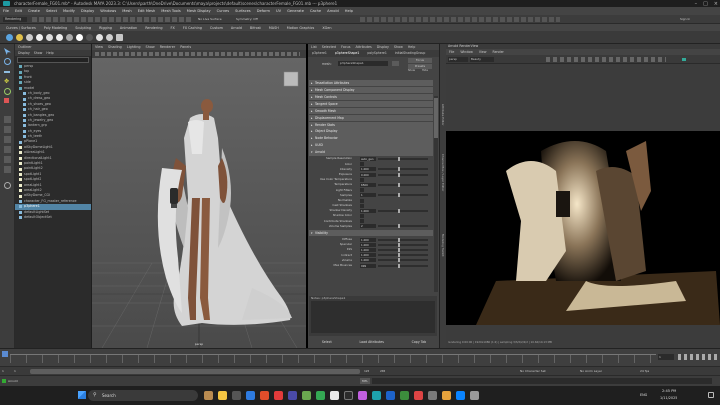 The width and height of the screenshot is (720, 405). Describe the element at coordinates (705, 4) in the screenshot. I see `maximize-icon: □` at that location.